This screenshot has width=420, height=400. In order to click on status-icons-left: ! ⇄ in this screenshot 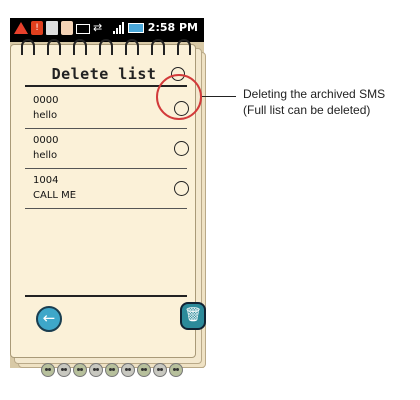, I will do `click(58, 28)`.